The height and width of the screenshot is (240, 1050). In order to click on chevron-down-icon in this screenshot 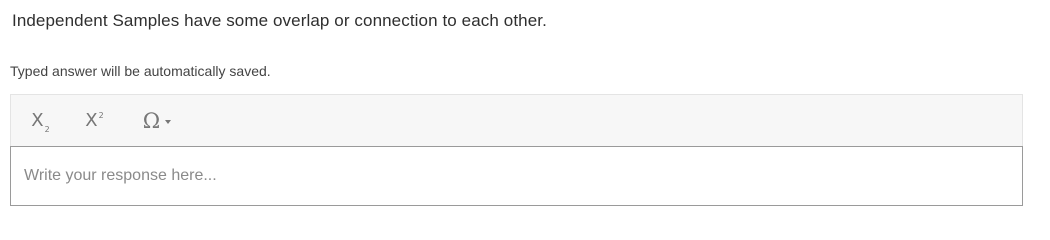, I will do `click(168, 122)`.